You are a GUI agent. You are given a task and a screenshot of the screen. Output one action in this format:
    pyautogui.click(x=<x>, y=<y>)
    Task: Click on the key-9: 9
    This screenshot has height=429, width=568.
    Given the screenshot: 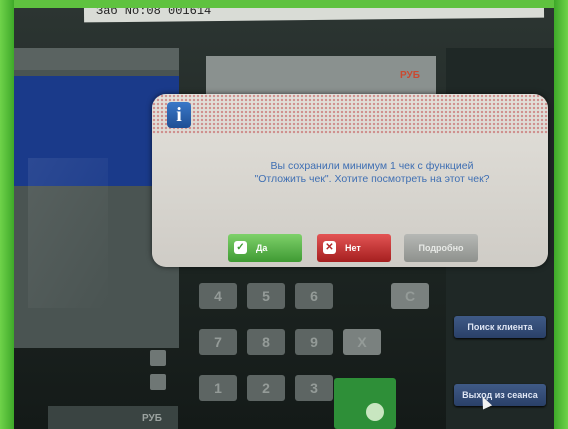 What is the action you would take?
    pyautogui.click(x=314, y=342)
    